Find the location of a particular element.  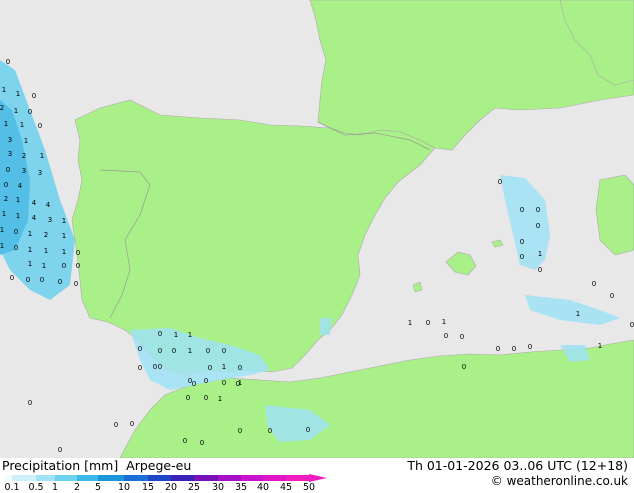

credit: © weatheronline.co.uk is located at coordinates (559, 481).